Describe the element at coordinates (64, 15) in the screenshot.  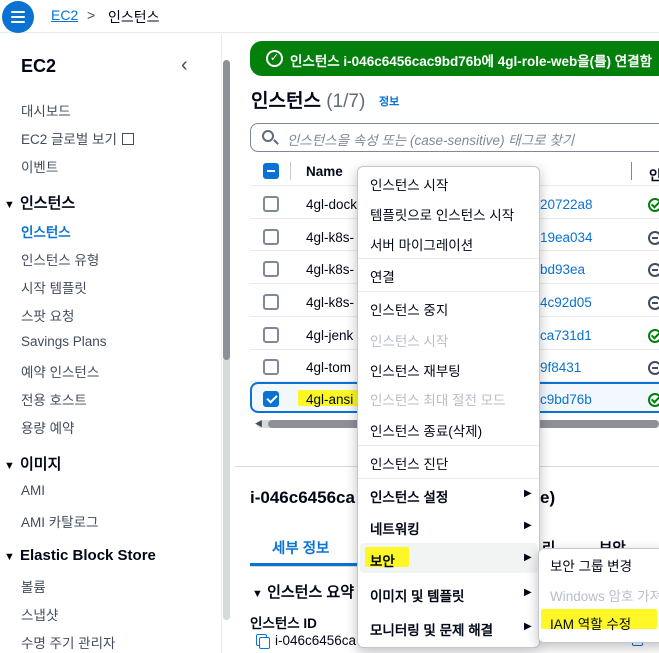
I see `breadcrumb-ec2-link: EC2` at that location.